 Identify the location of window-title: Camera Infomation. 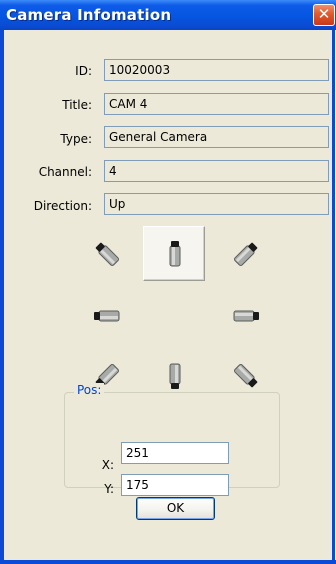
(89, 15).